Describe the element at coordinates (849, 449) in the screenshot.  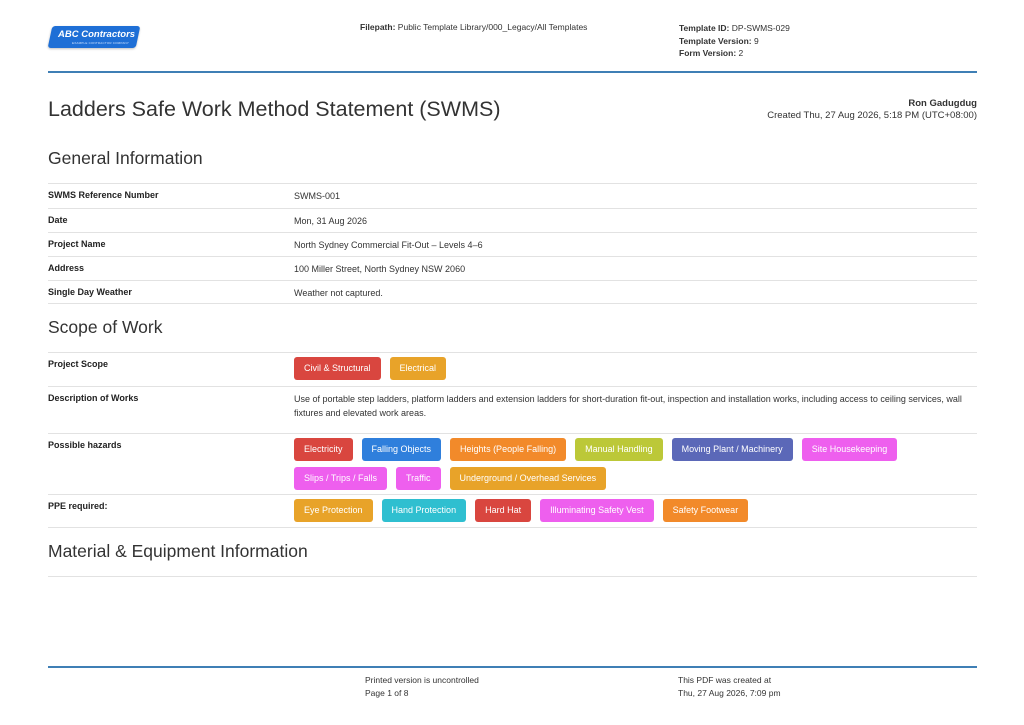
I see `tag-chip: Site Housekeeping` at that location.